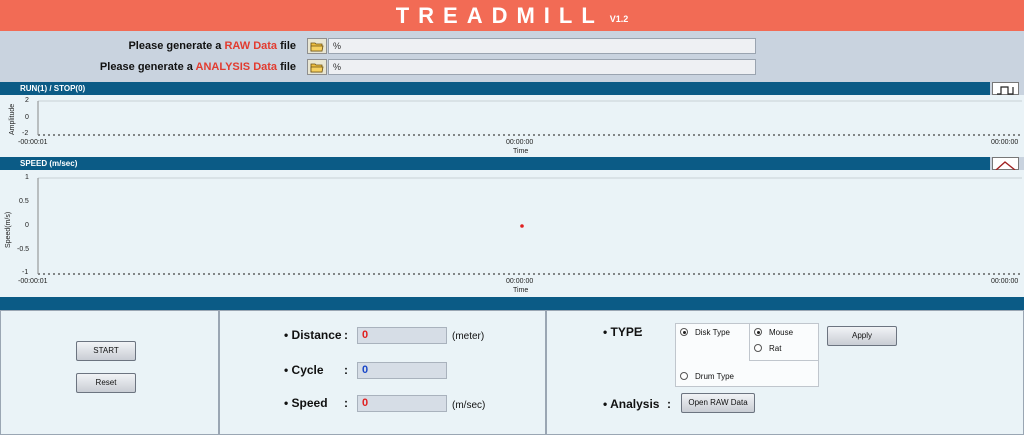  What do you see at coordinates (529, 118) in the screenshot?
I see `run-stop-chart-svg` at bounding box center [529, 118].